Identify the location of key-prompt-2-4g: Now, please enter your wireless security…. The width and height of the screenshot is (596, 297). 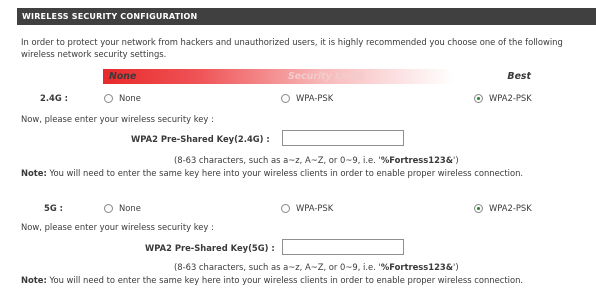
(117, 119).